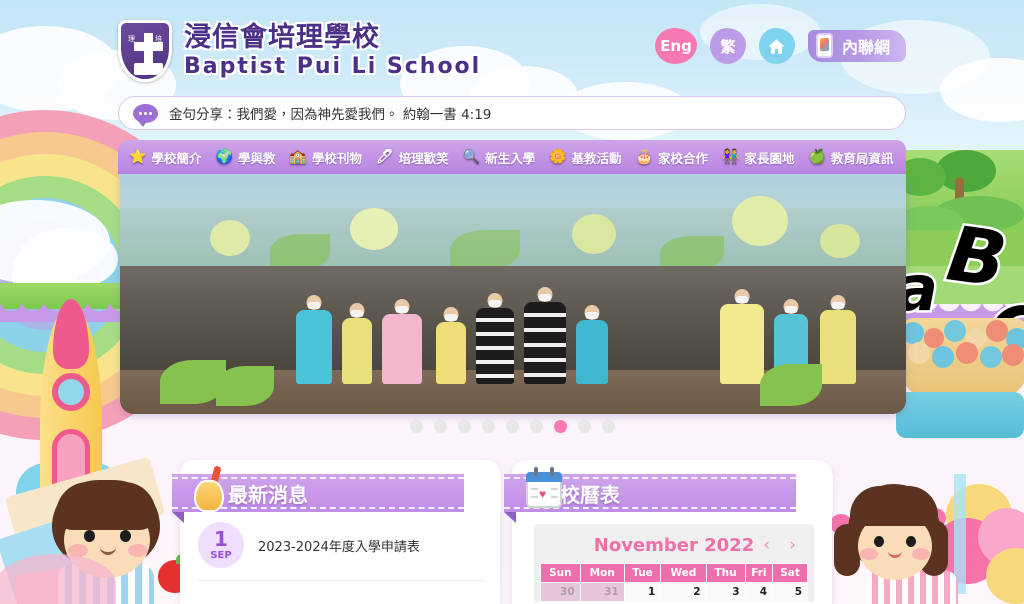  What do you see at coordinates (336, 158) in the screenshot?
I see `nav-label: 學校刊物` at bounding box center [336, 158].